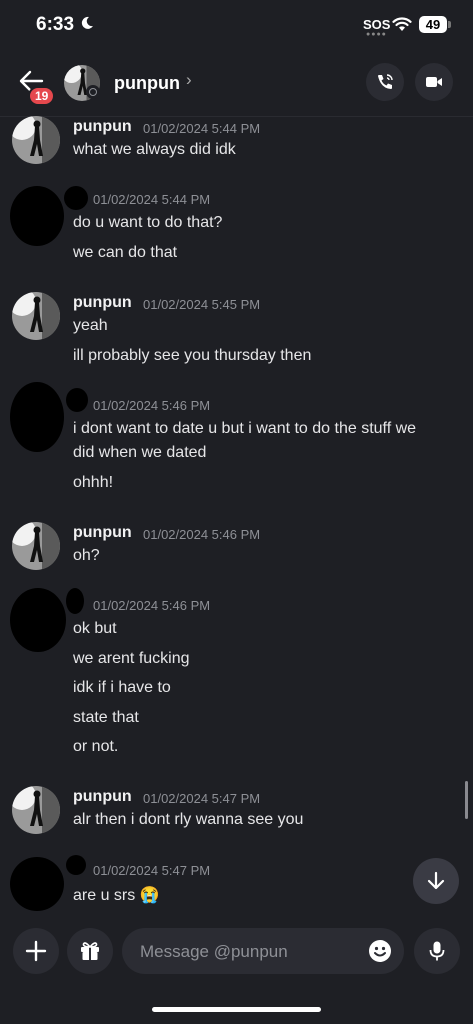  I want to click on voice-call-button, so click(385, 82).